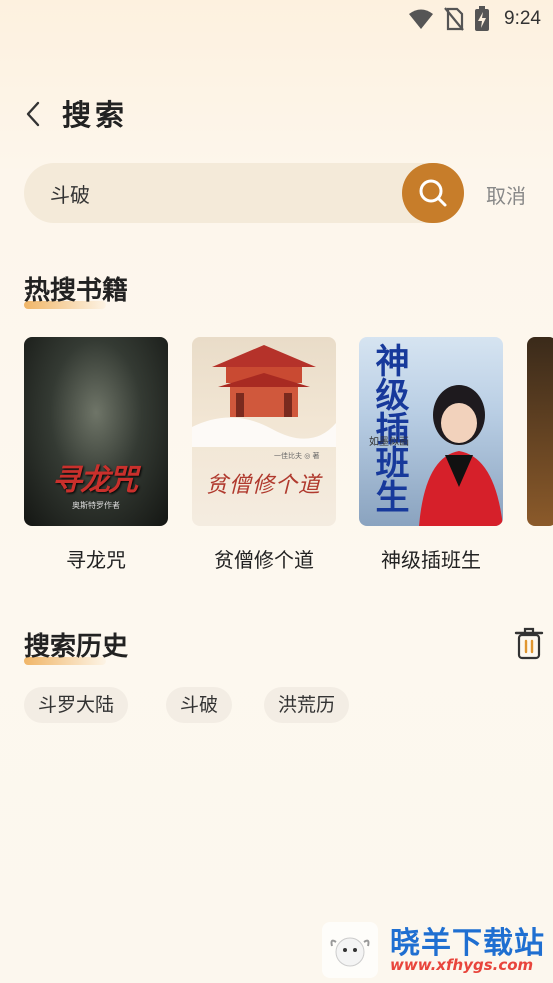 The image size is (553, 983). What do you see at coordinates (431, 558) in the screenshot?
I see `book-title: 神级插班生` at bounding box center [431, 558].